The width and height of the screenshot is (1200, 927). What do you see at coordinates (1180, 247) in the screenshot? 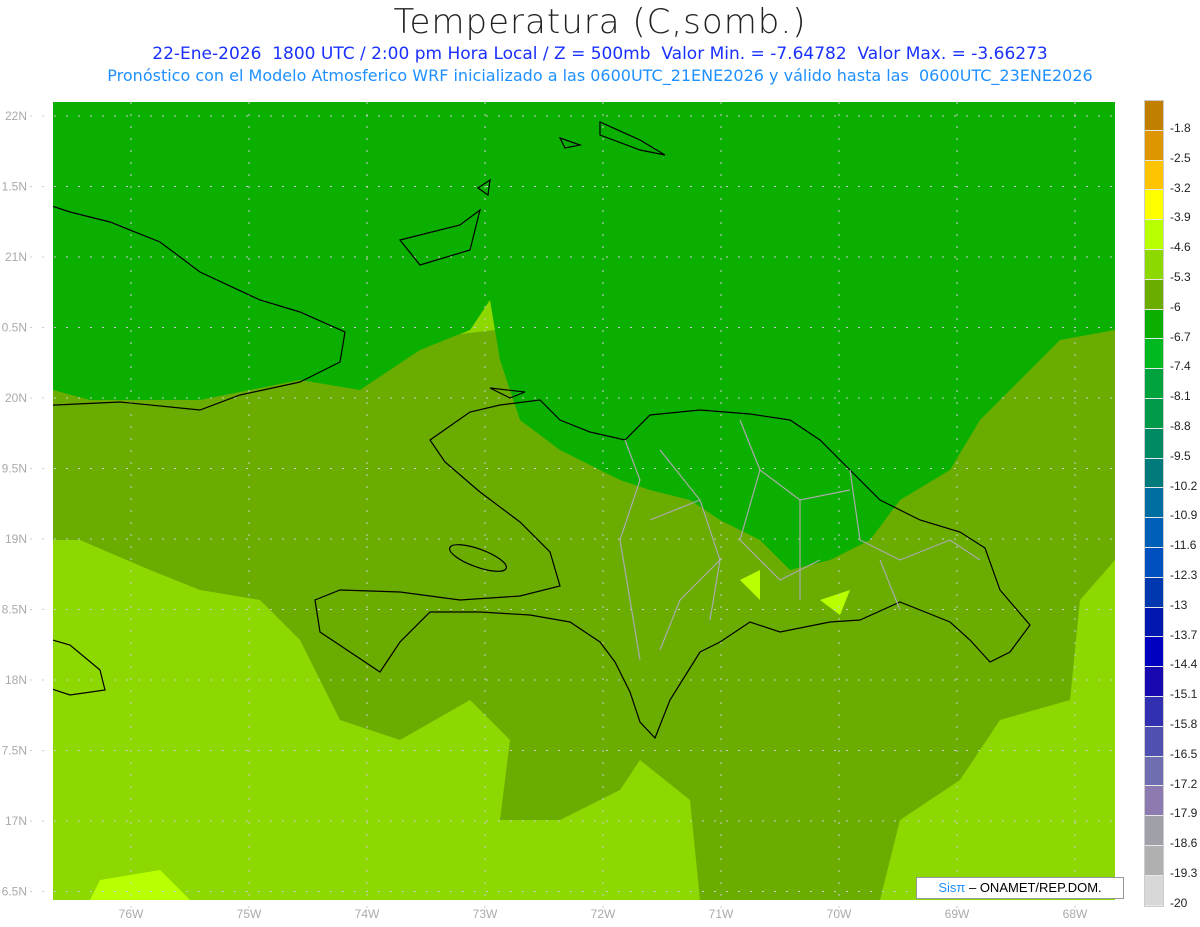
I see `colorbar-label: -4.6` at bounding box center [1180, 247].